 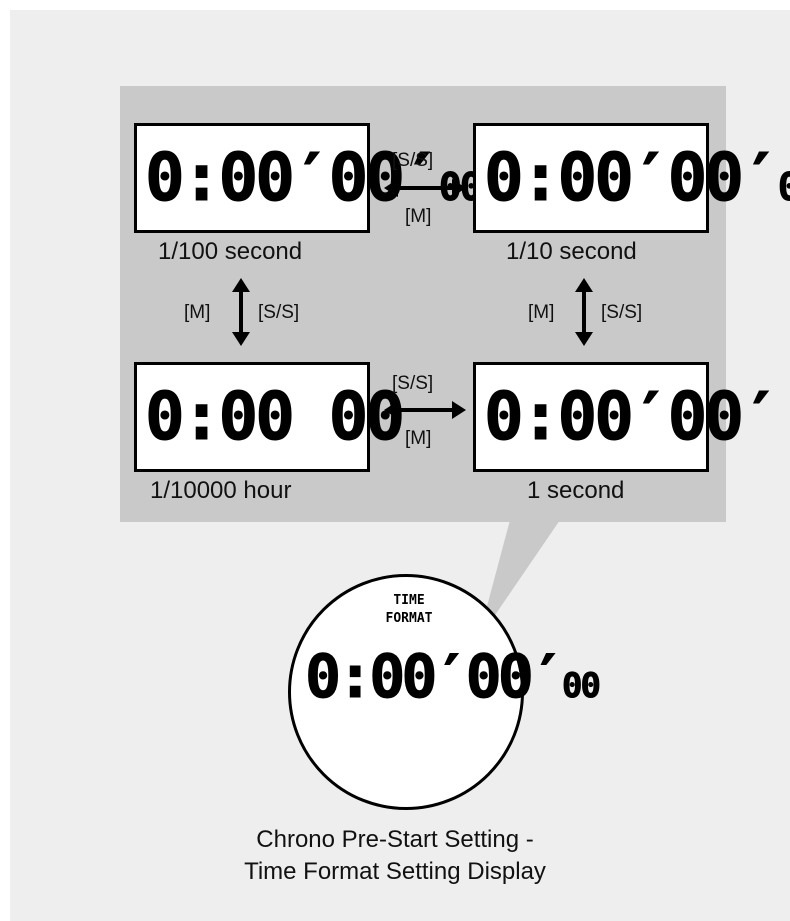 What do you see at coordinates (409, 618) in the screenshot?
I see `watch-label-format: FORMAT` at bounding box center [409, 618].